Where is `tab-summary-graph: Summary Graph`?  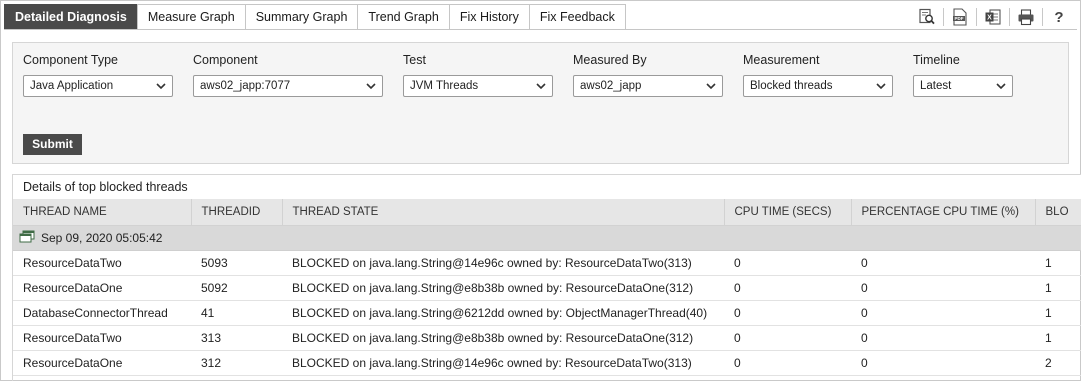
tab-summary-graph: Summary Graph is located at coordinates (301, 17).